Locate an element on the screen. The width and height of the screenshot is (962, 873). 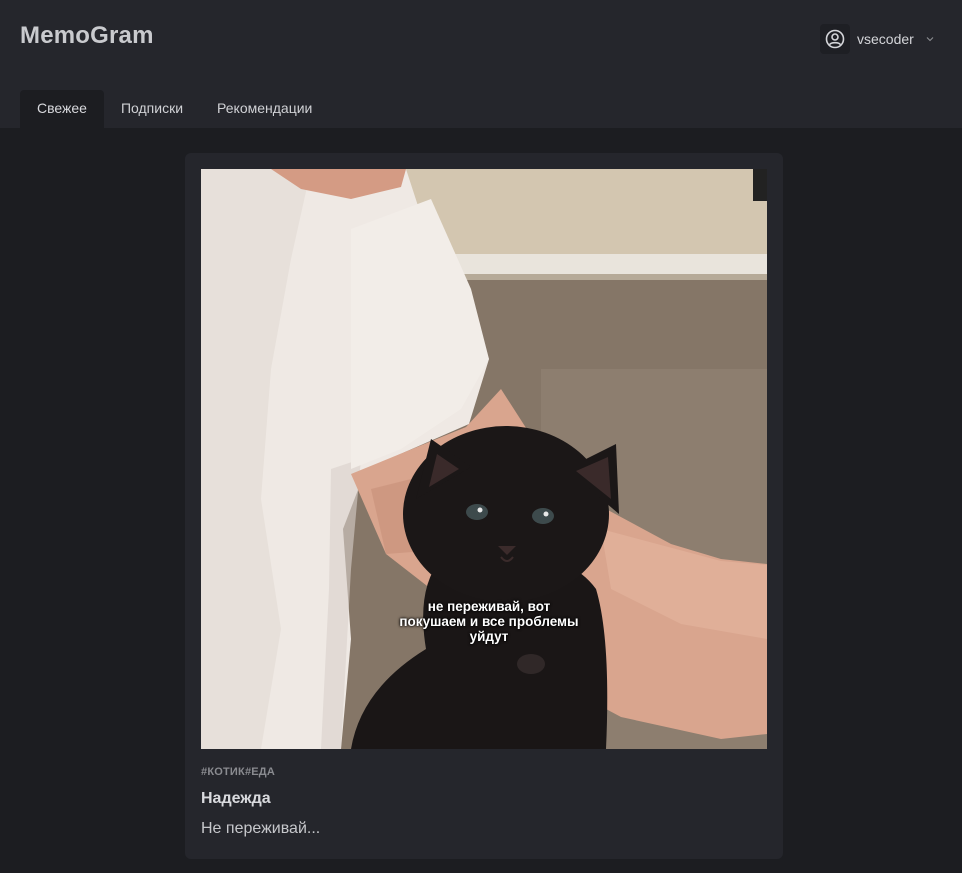
tag-kitten: #КОТИК is located at coordinates (223, 772).